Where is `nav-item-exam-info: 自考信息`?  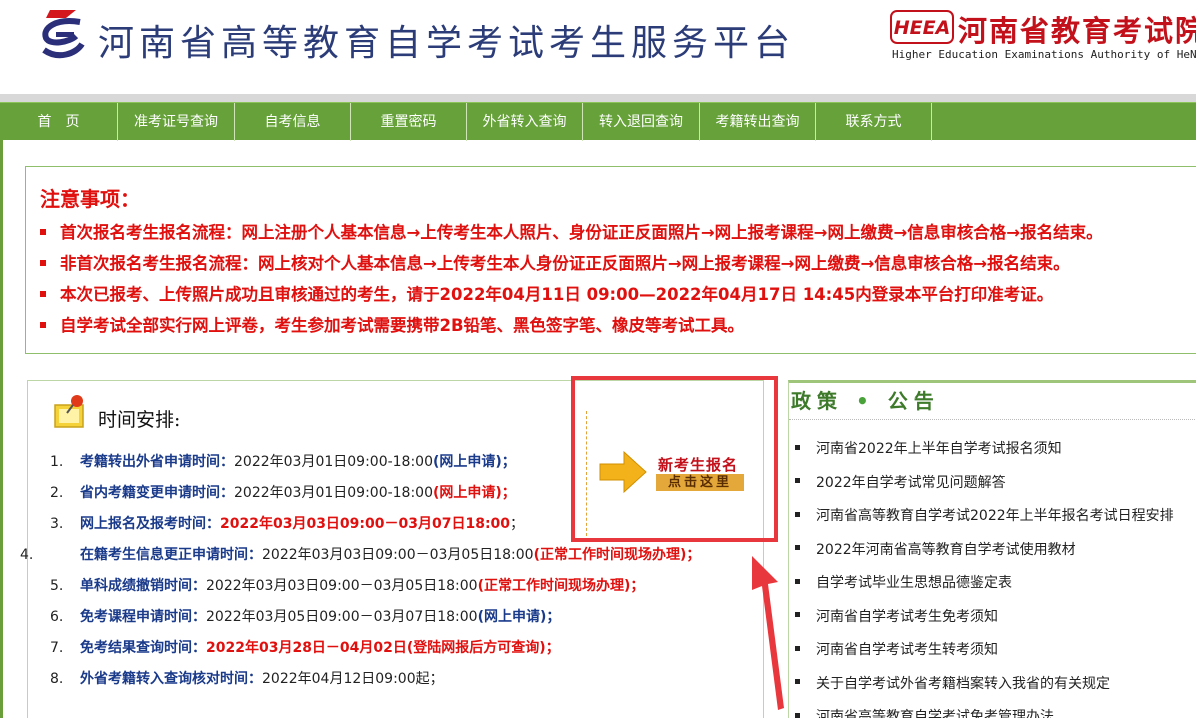
nav-item-exam-info: 自考信息 is located at coordinates (293, 122).